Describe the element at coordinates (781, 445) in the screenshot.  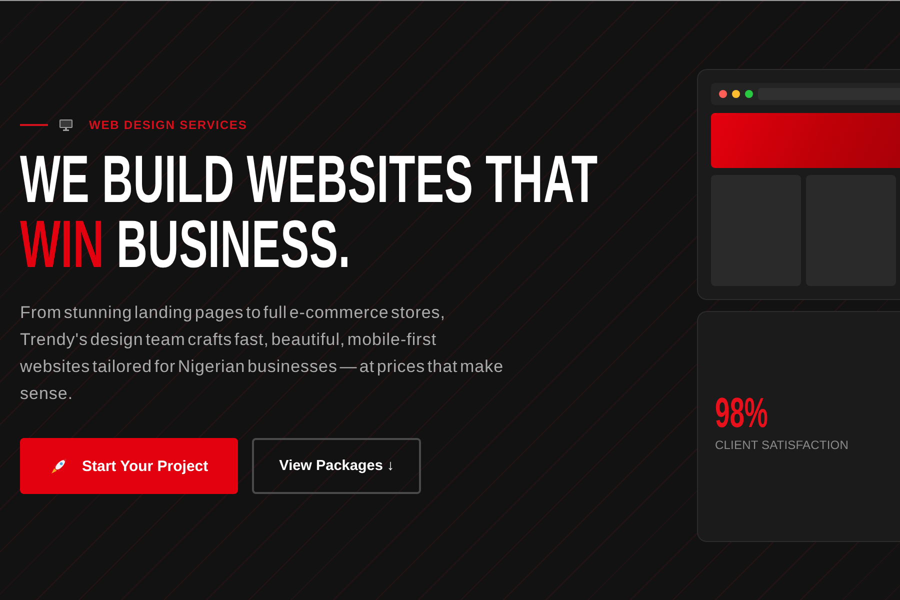
I see `stat-label: CLIENT SATISFACTION` at that location.